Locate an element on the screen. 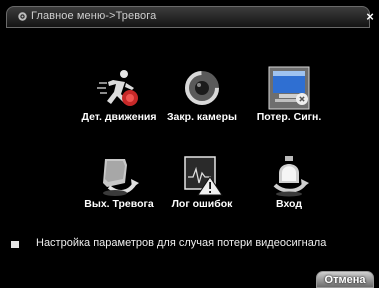 This screenshot has height=288, width=379. alarm-output-icon is located at coordinates (121, 177).